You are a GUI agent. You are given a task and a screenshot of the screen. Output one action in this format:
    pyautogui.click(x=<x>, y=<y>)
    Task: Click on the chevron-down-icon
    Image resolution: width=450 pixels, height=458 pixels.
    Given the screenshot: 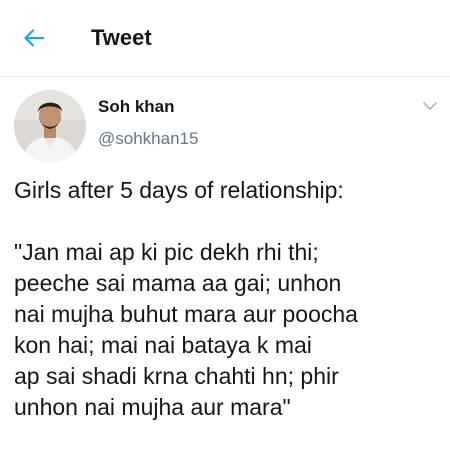 What is the action you would take?
    pyautogui.click(x=430, y=106)
    